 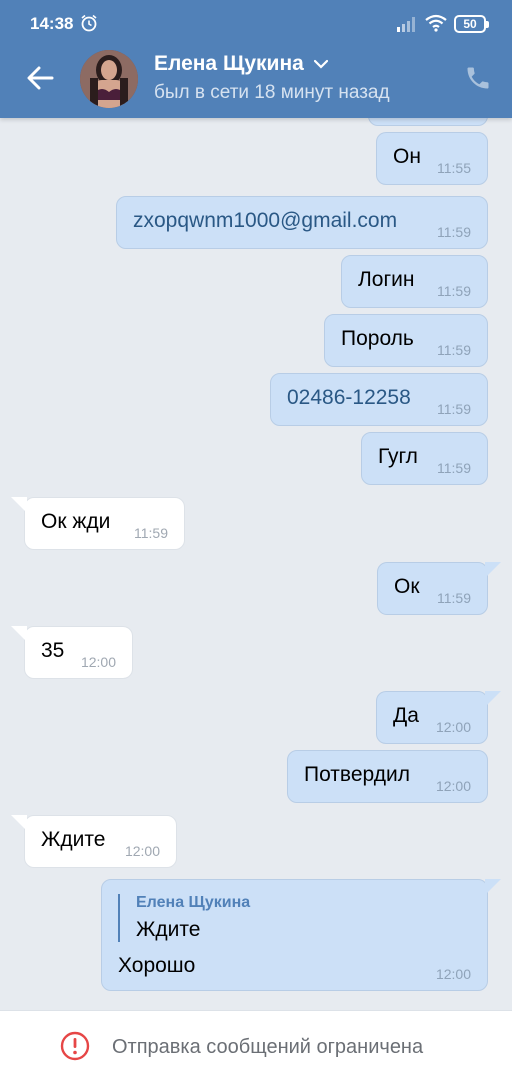 I want to click on message-restriction-bar: Отправка сообщений ограничена, so click(x=256, y=1045).